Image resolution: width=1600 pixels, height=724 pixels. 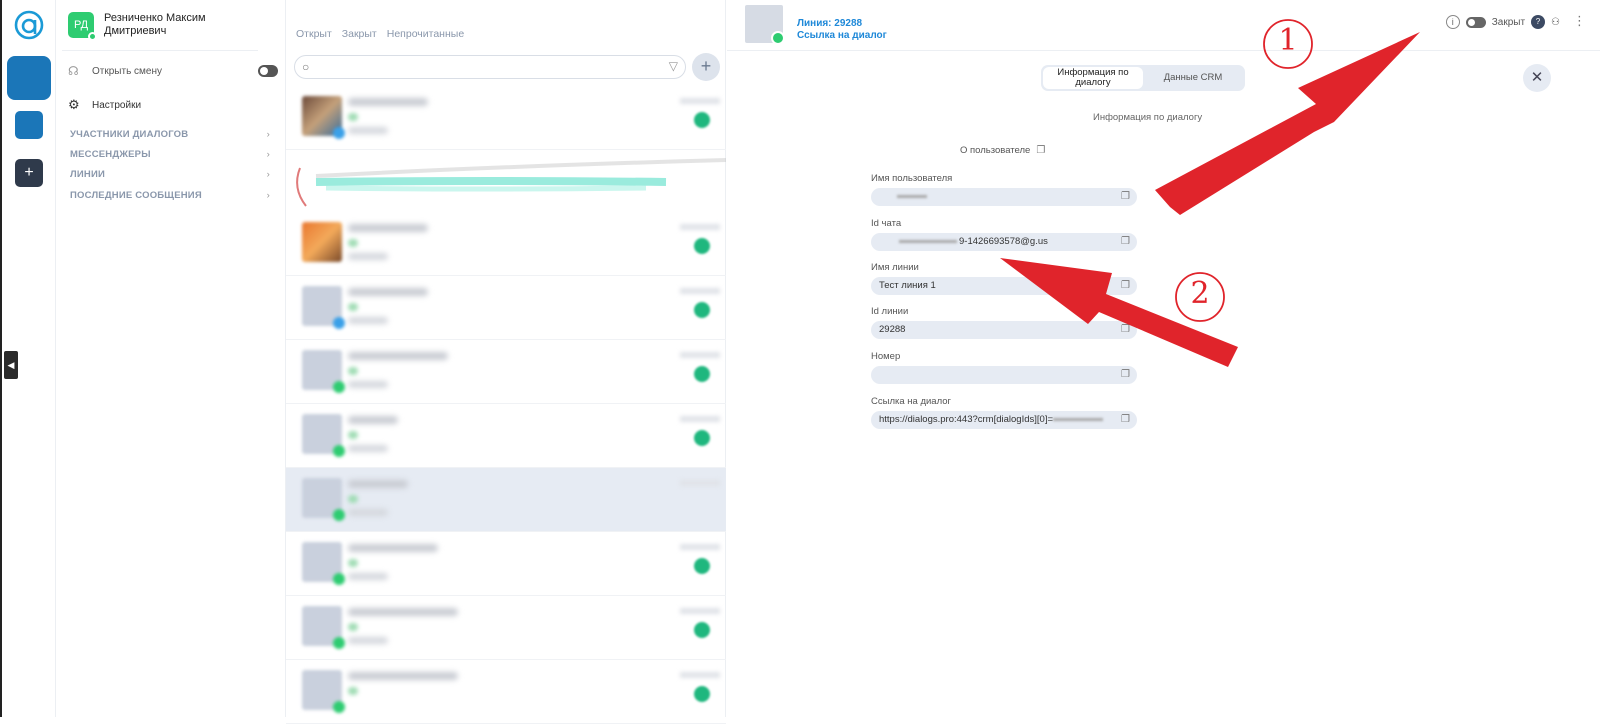 I want to click on filter-icon: ▽, so click(x=673, y=66).